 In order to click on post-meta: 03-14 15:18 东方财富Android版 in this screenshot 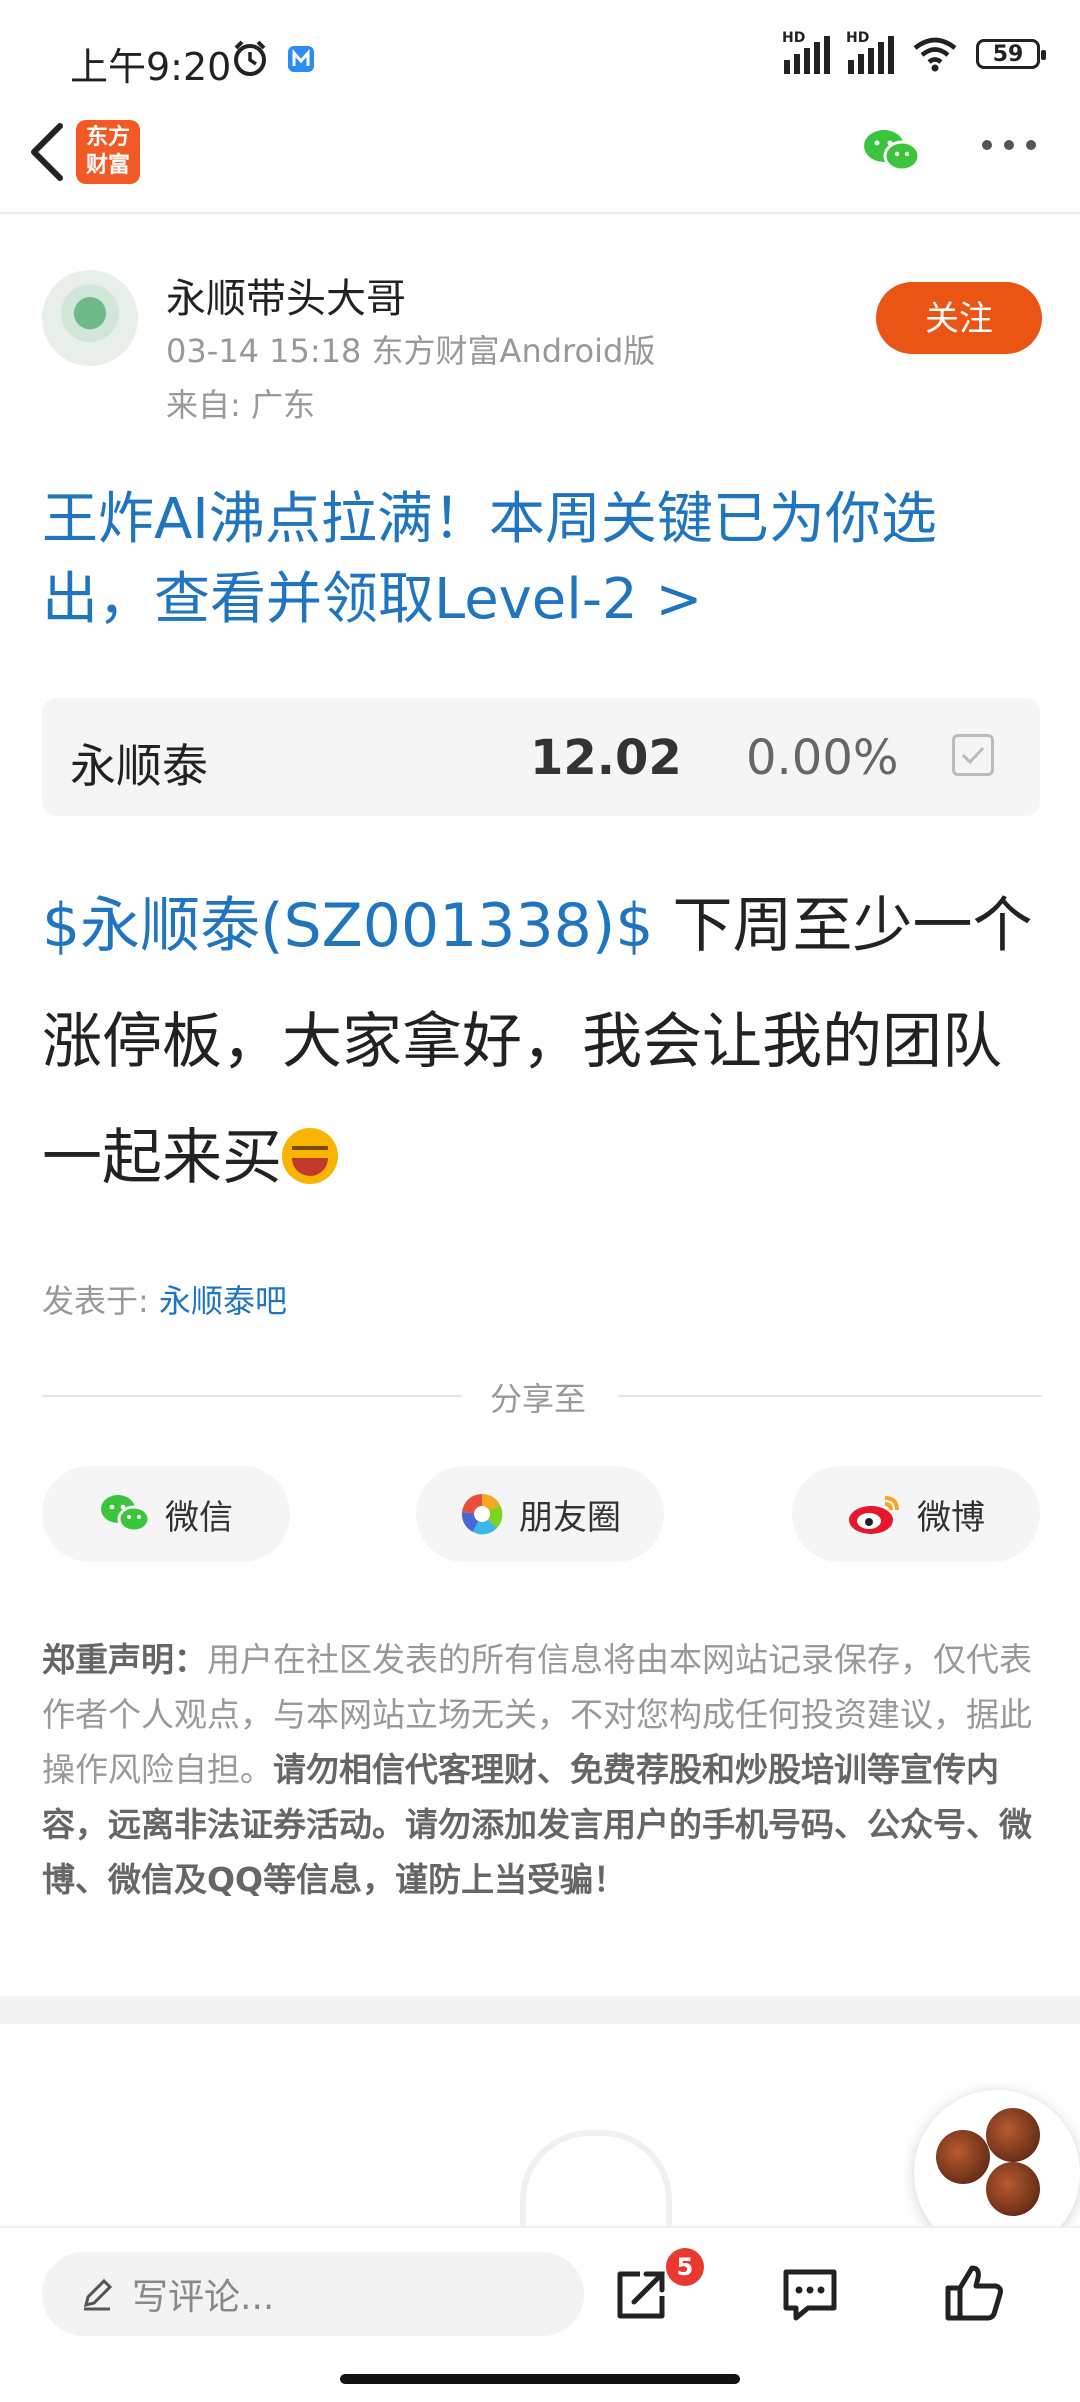, I will do `click(411, 351)`.